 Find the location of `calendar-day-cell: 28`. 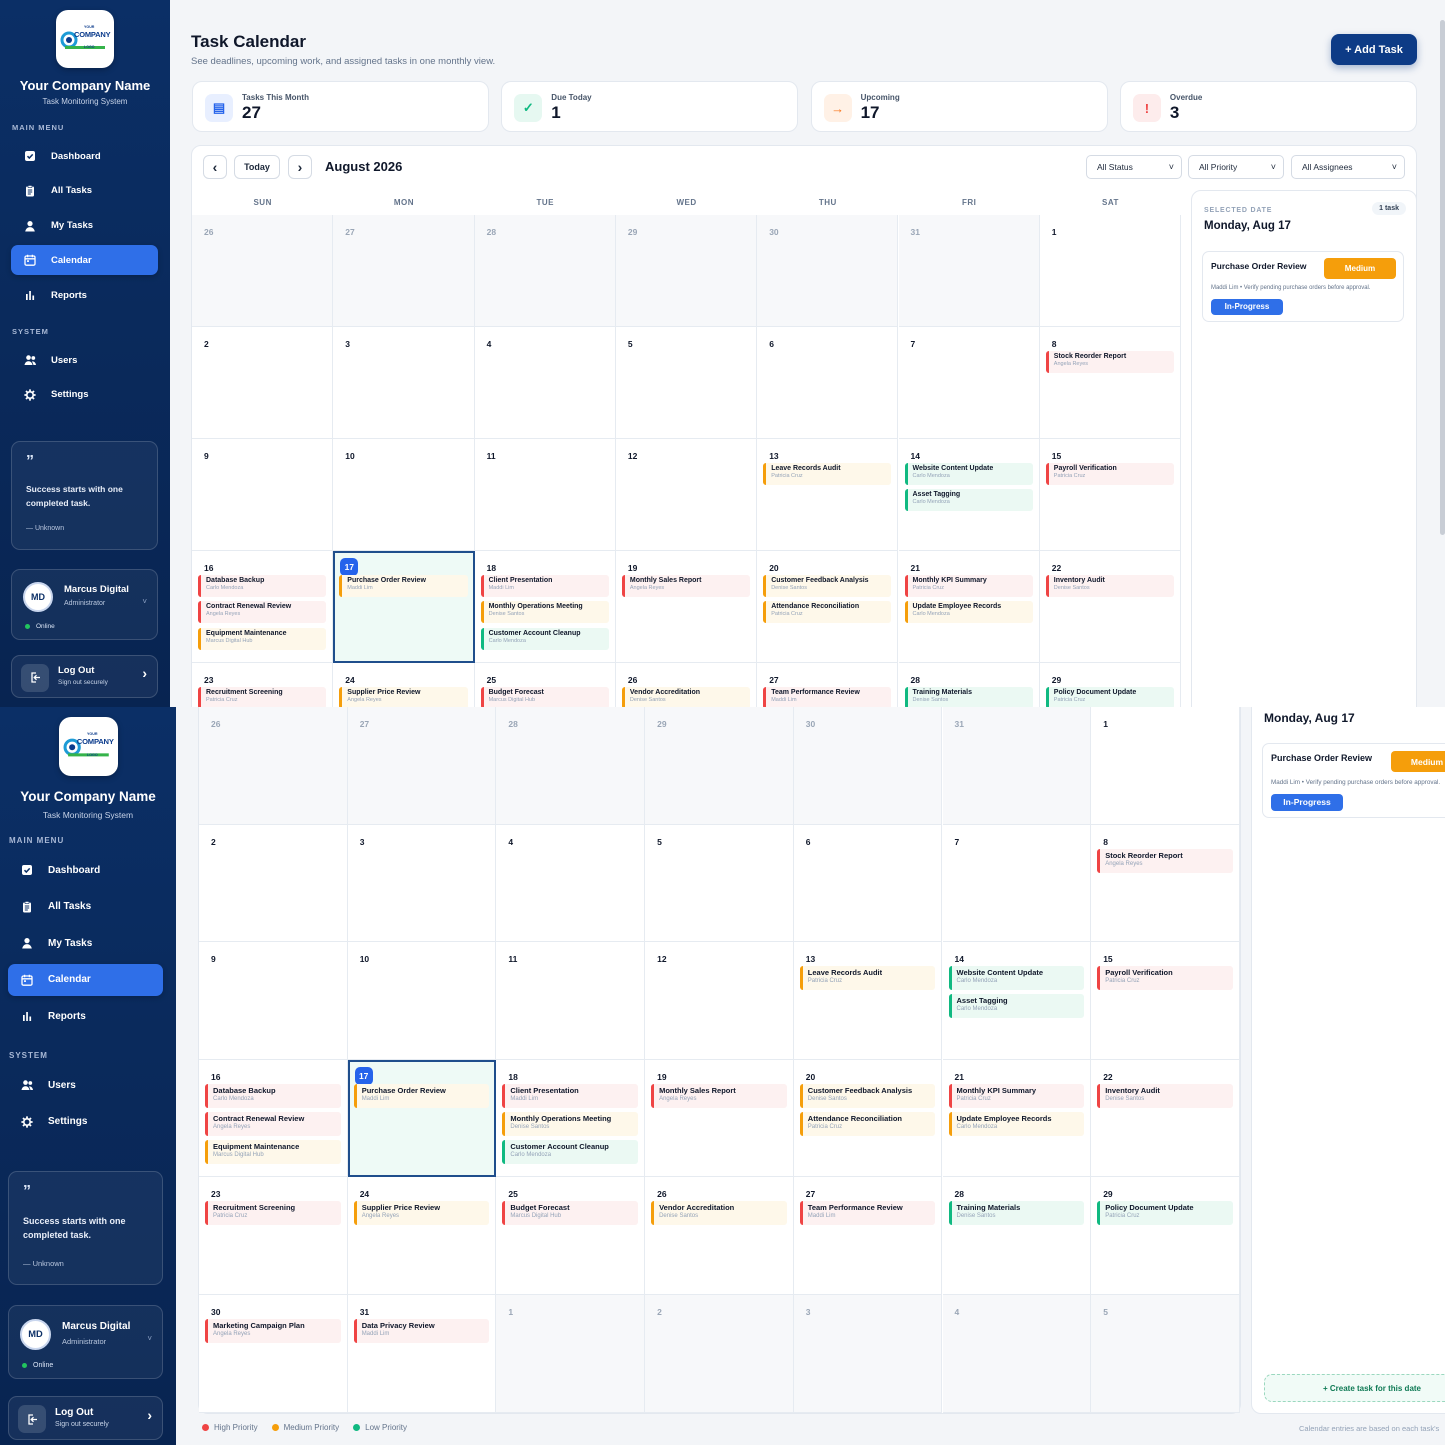

calendar-day-cell: 28 is located at coordinates (571, 766).